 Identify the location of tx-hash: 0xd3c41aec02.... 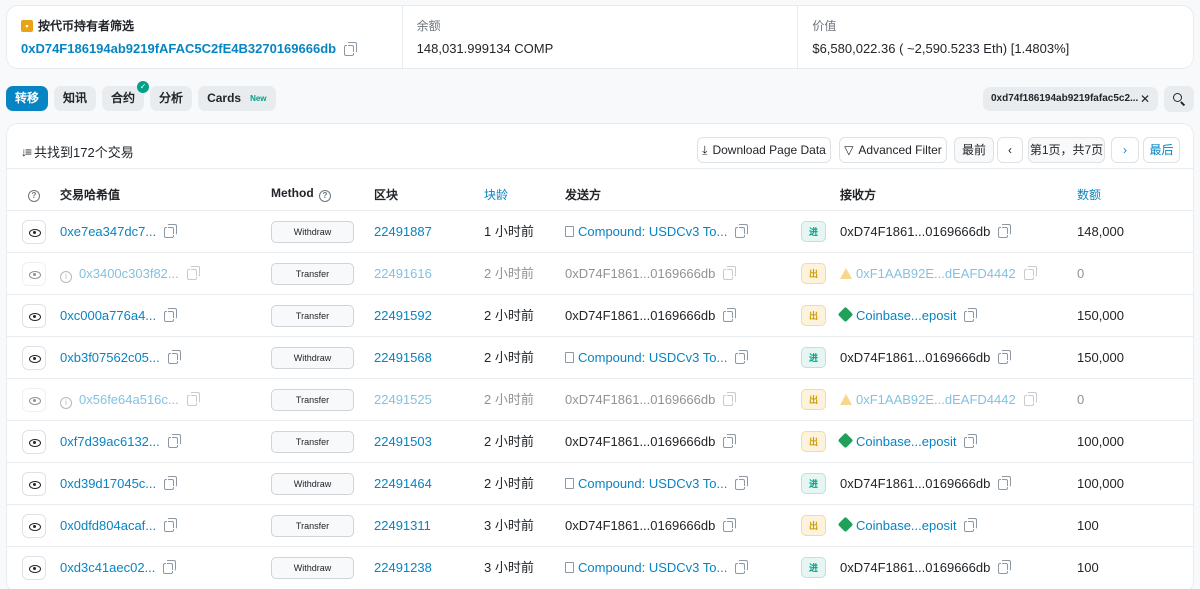
(107, 567).